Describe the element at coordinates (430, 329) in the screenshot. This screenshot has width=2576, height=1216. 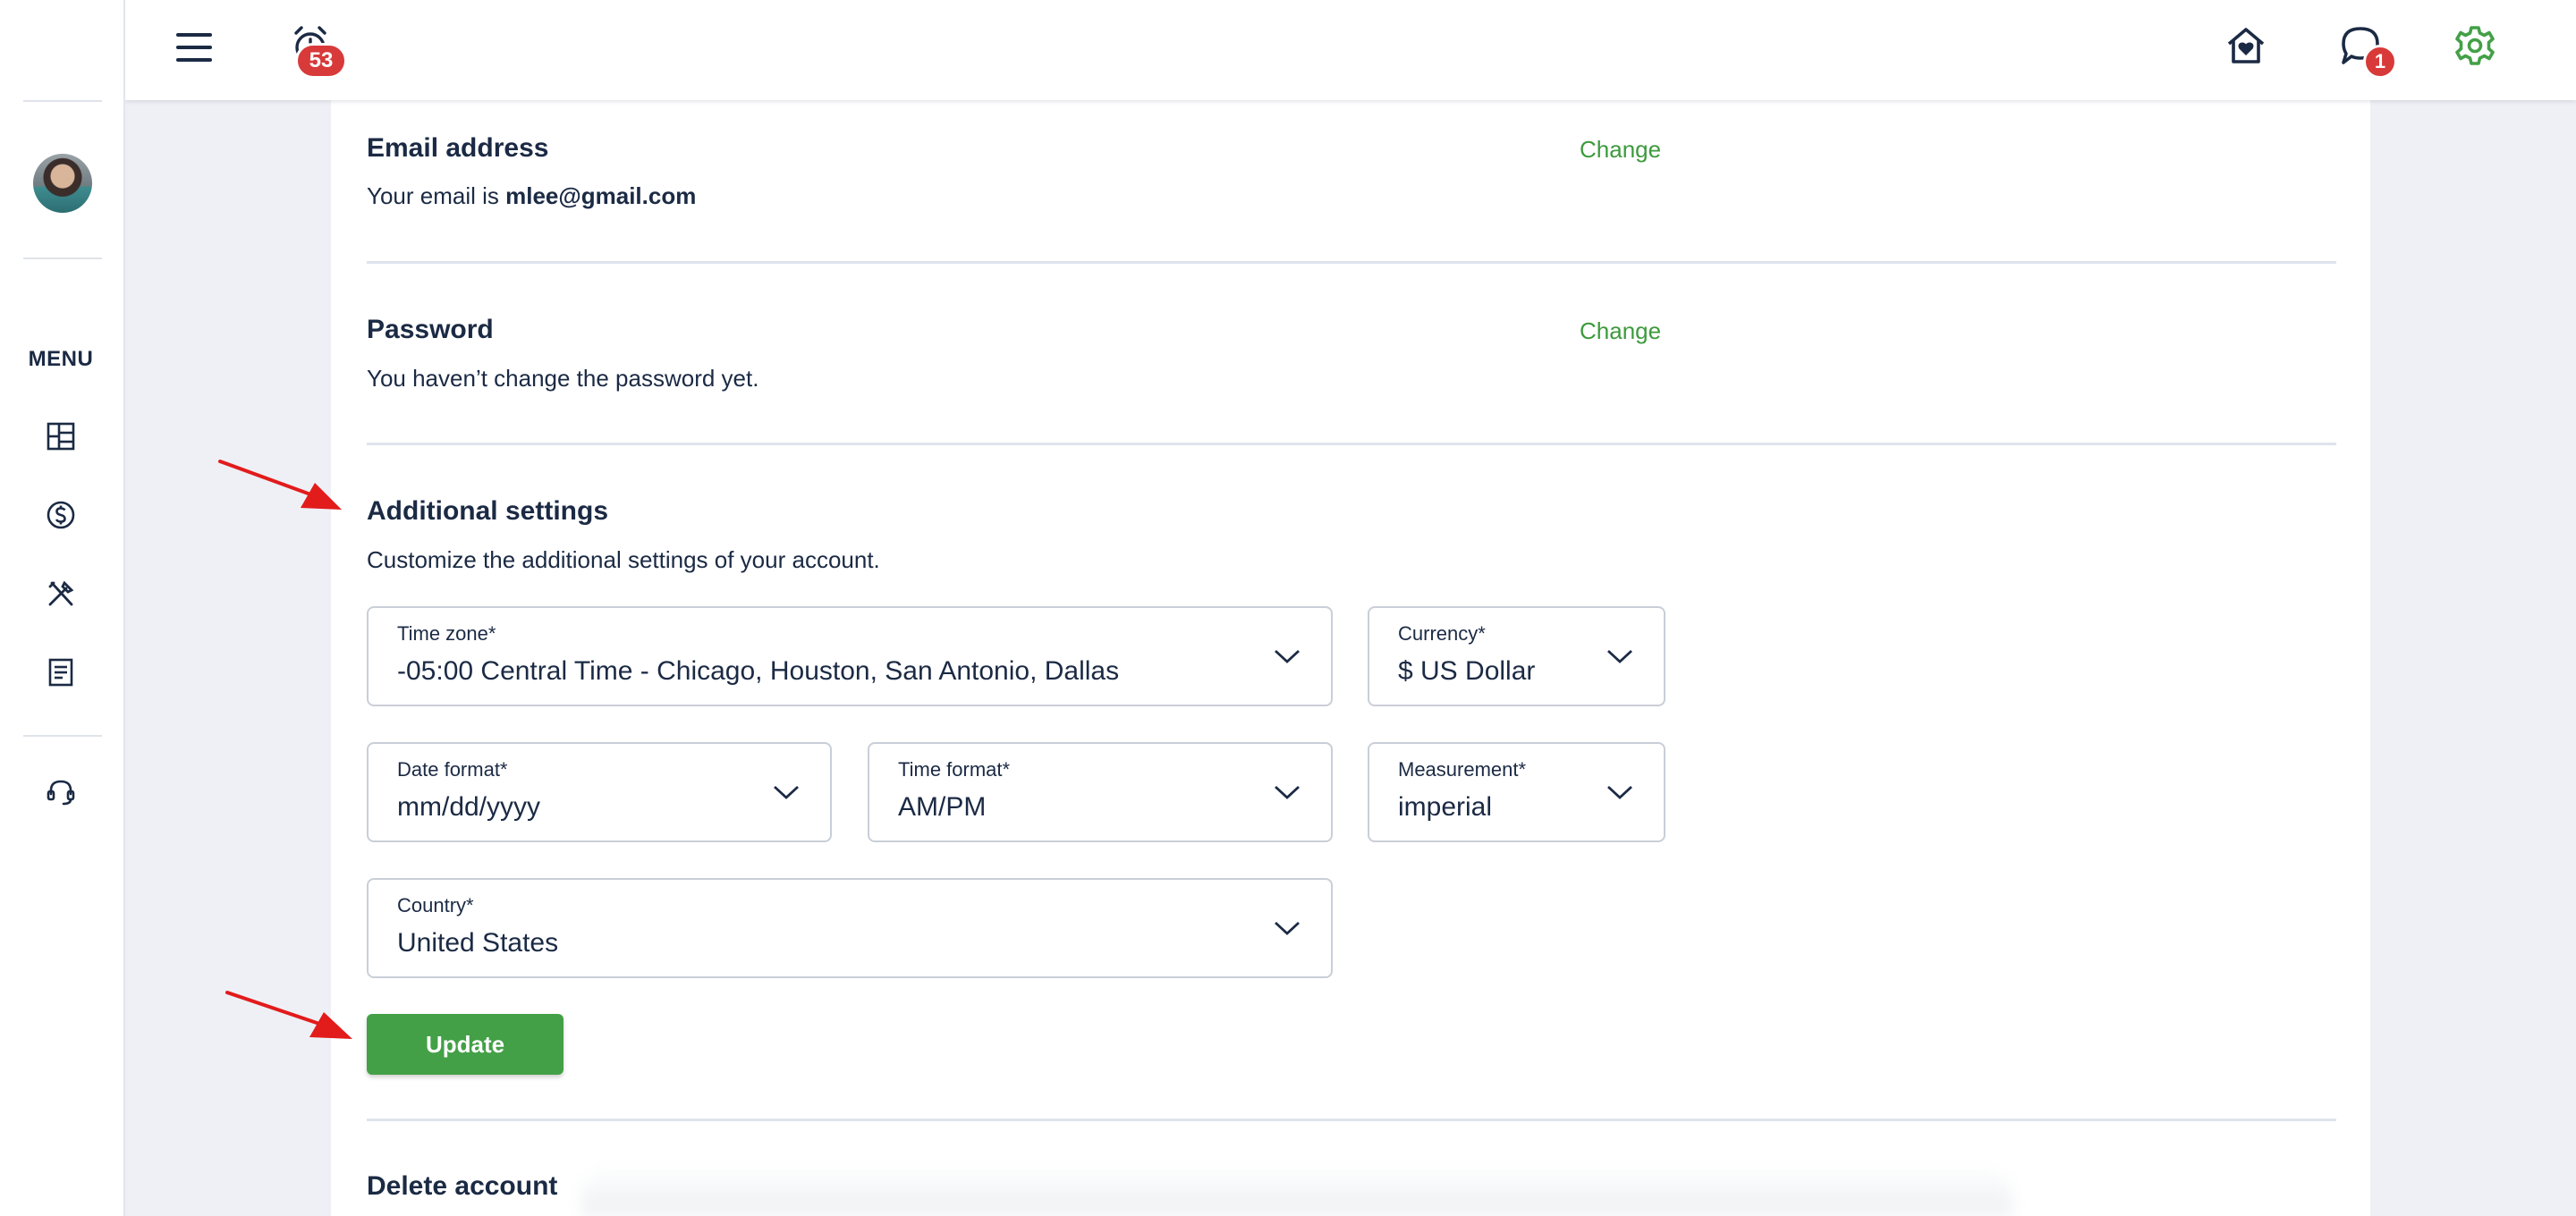
I see `password-section-title: Password` at that location.